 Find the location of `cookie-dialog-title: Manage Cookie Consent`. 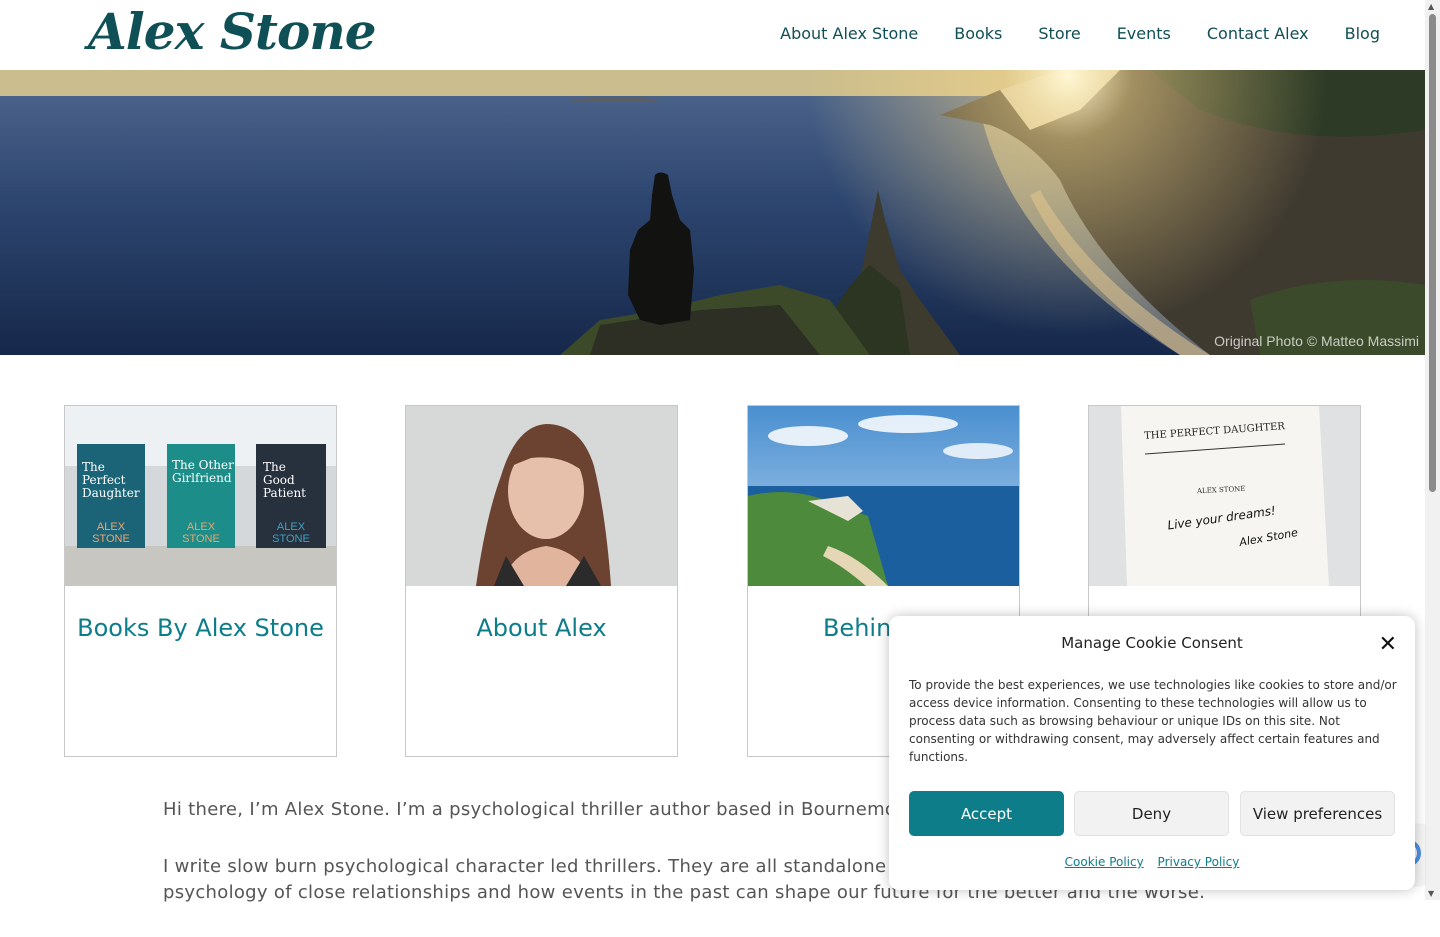

cookie-dialog-title: Manage Cookie Consent is located at coordinates (1152, 643).